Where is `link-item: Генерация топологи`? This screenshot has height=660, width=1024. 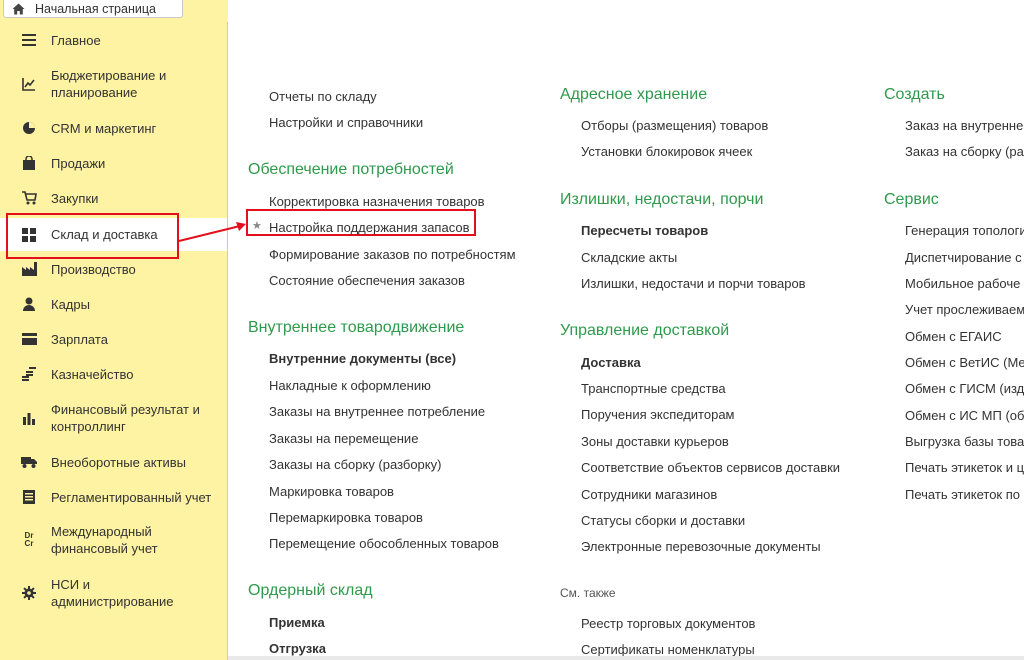 link-item: Генерация топологи is located at coordinates (964, 230).